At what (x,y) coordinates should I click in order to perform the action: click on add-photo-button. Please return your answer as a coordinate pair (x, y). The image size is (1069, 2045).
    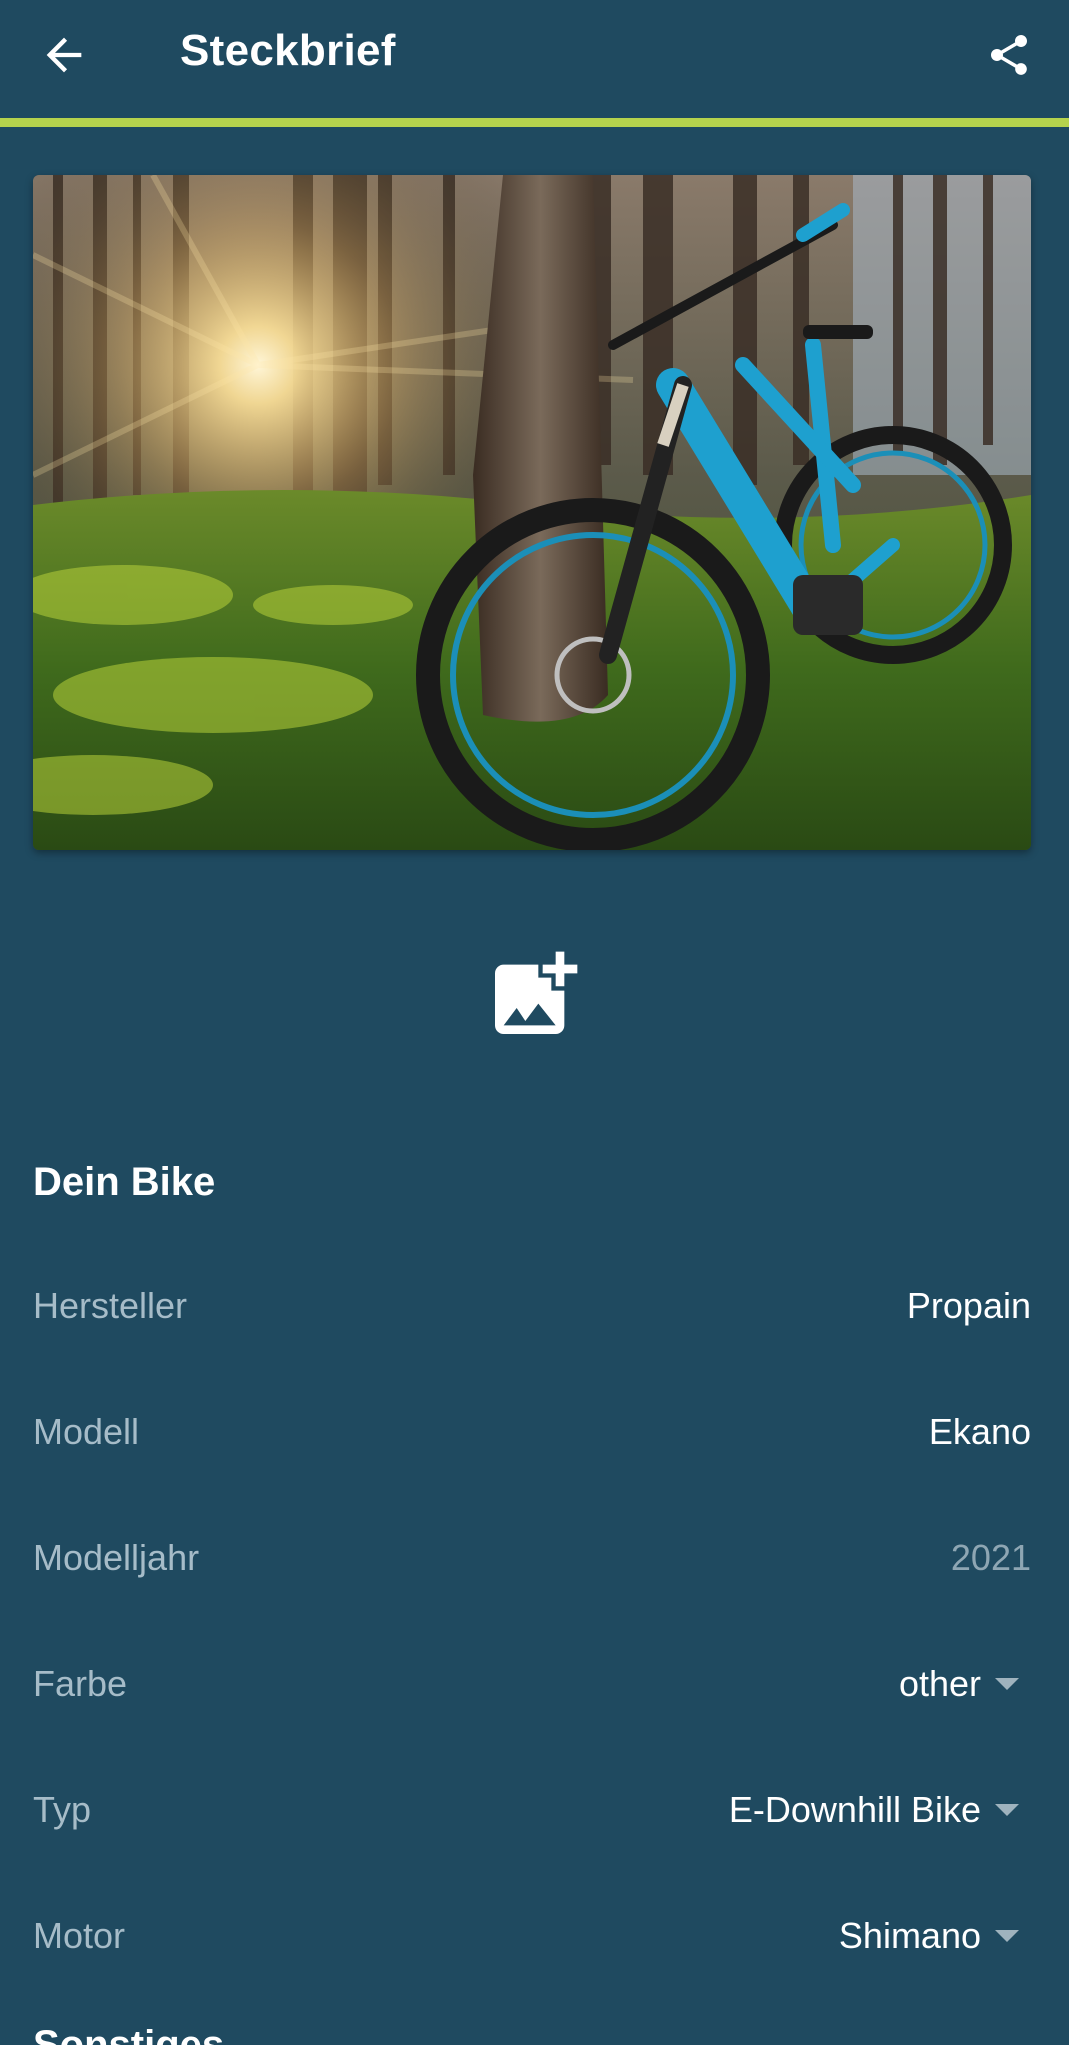
    Looking at the image, I should click on (534, 995).